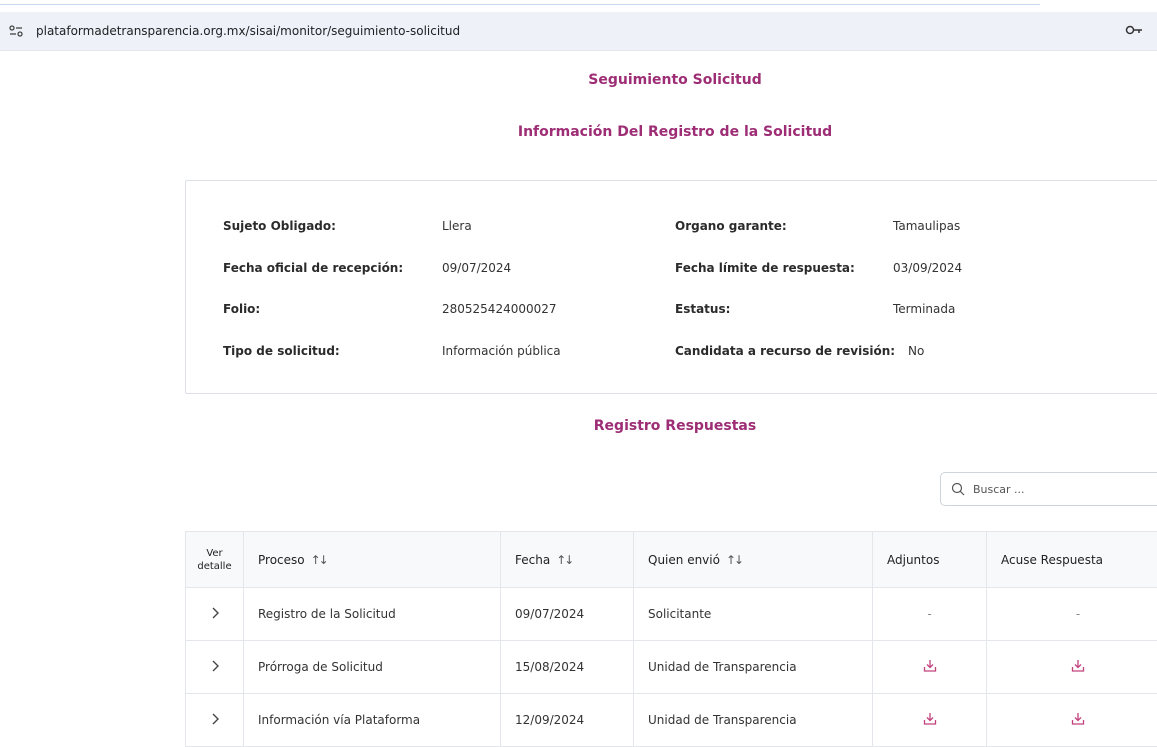 This screenshot has width=1157, height=747. Describe the element at coordinates (958, 489) in the screenshot. I see `search-icon` at that location.